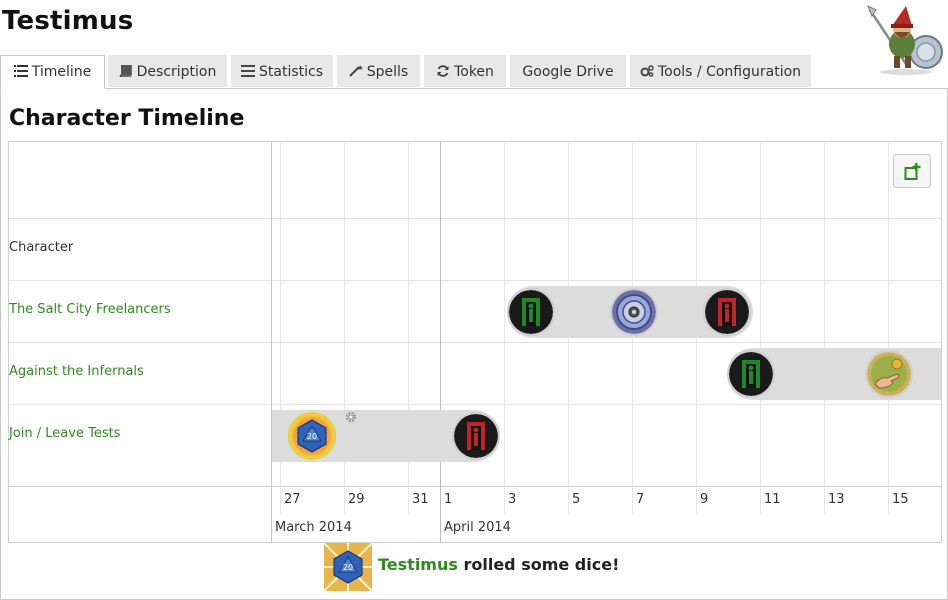 The image size is (948, 600). What do you see at coordinates (420, 499) in the screenshot?
I see `axis-tick-label: 31` at bounding box center [420, 499].